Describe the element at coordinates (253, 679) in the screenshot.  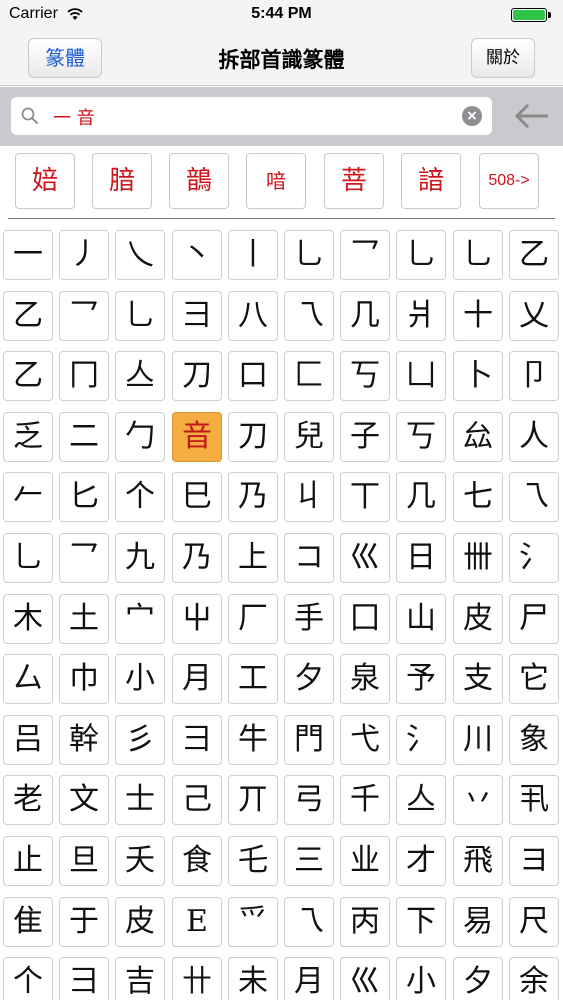
I see `radical-cell: 工` at that location.